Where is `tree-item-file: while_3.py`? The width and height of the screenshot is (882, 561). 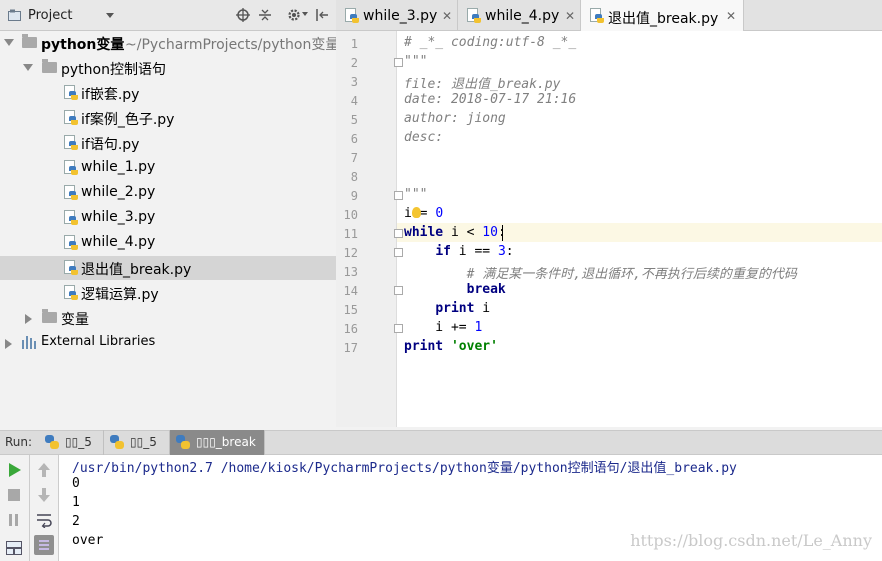 tree-item-file: while_3.py is located at coordinates (168, 218).